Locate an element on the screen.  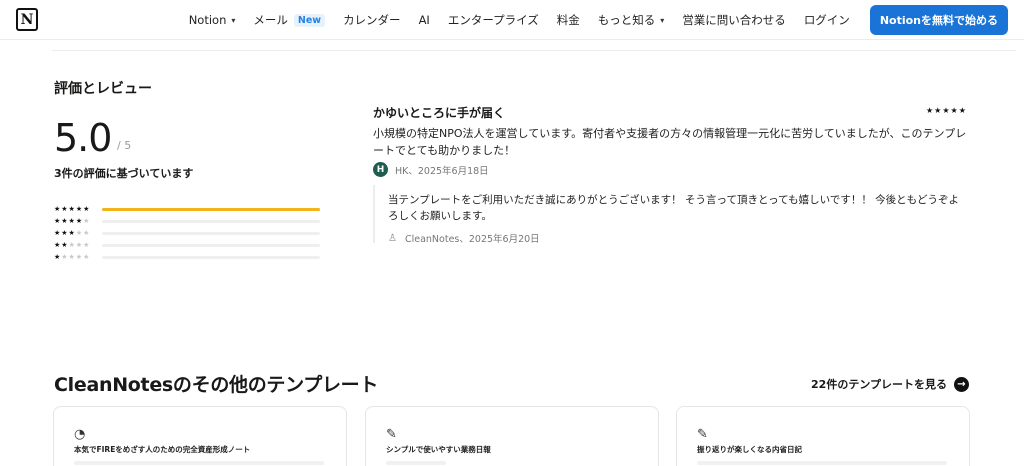
nav-item-pricing: 料金 is located at coordinates (568, 20).